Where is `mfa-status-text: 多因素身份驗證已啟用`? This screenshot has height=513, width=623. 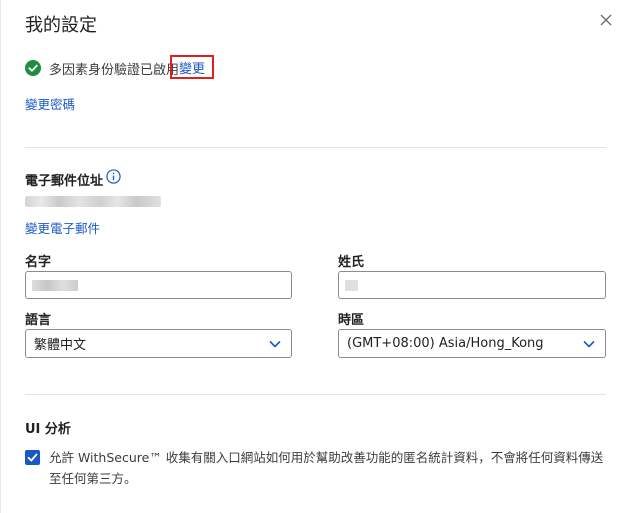
mfa-status-text: 多因素身份驗證已啟用 is located at coordinates (114, 70).